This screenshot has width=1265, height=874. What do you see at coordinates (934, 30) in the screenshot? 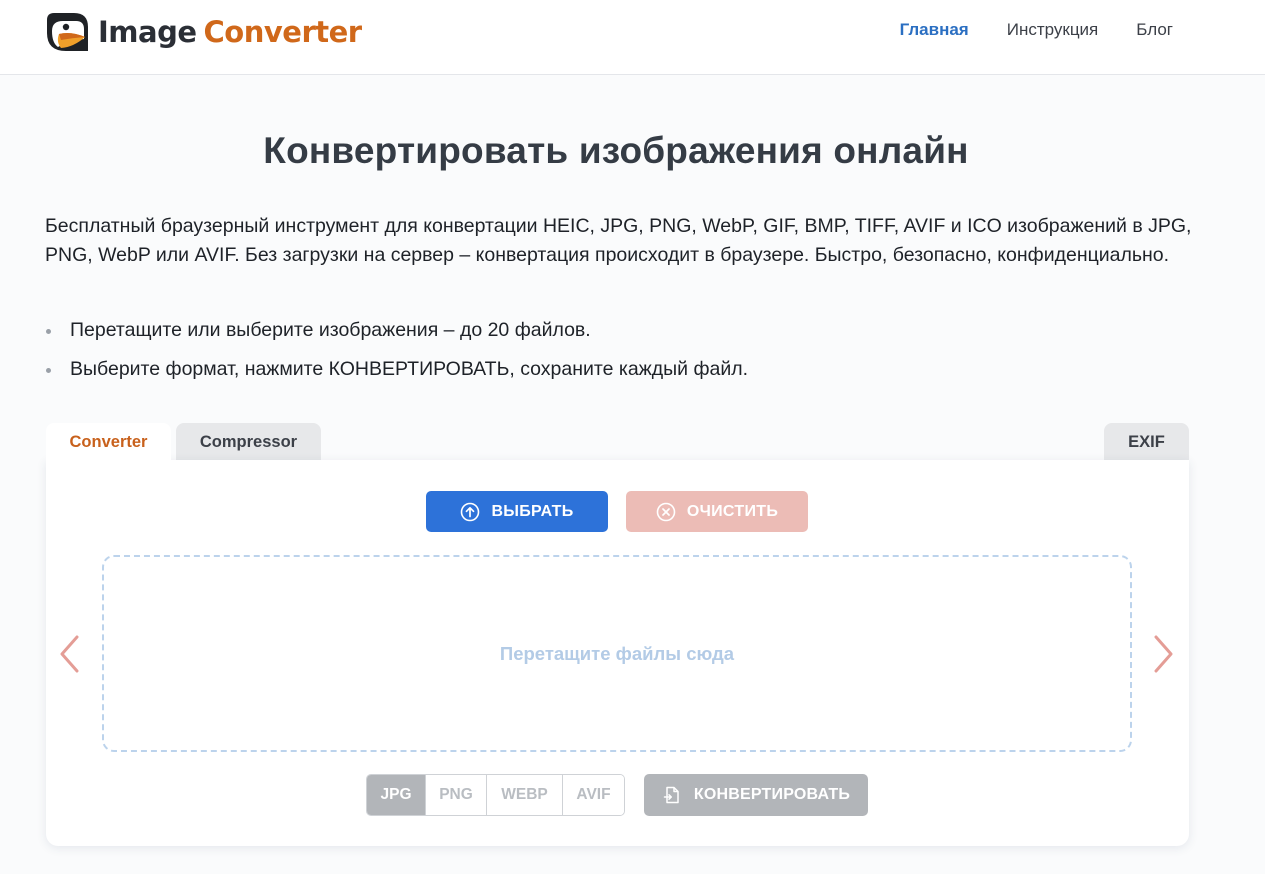
I see `nav-link-home: Главная` at bounding box center [934, 30].